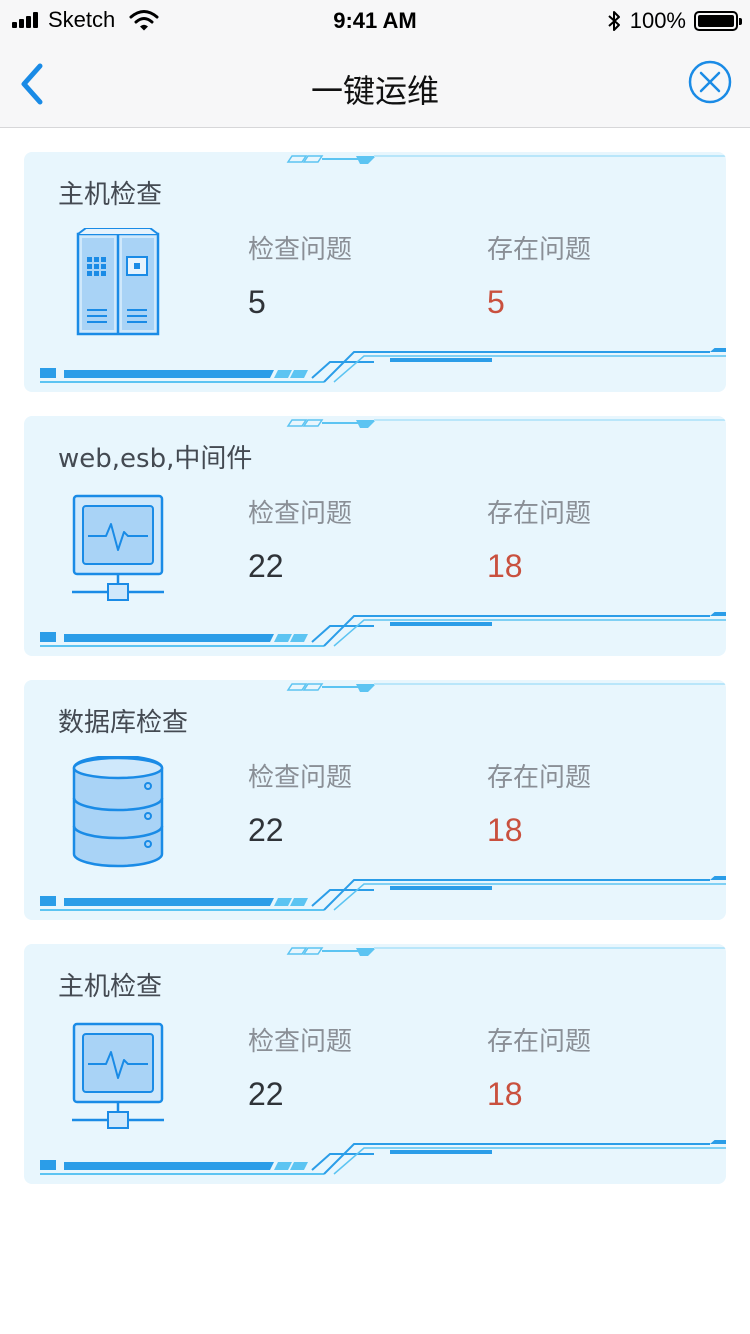 The image size is (750, 1334). I want to click on page-title: 一键运维, so click(374, 91).